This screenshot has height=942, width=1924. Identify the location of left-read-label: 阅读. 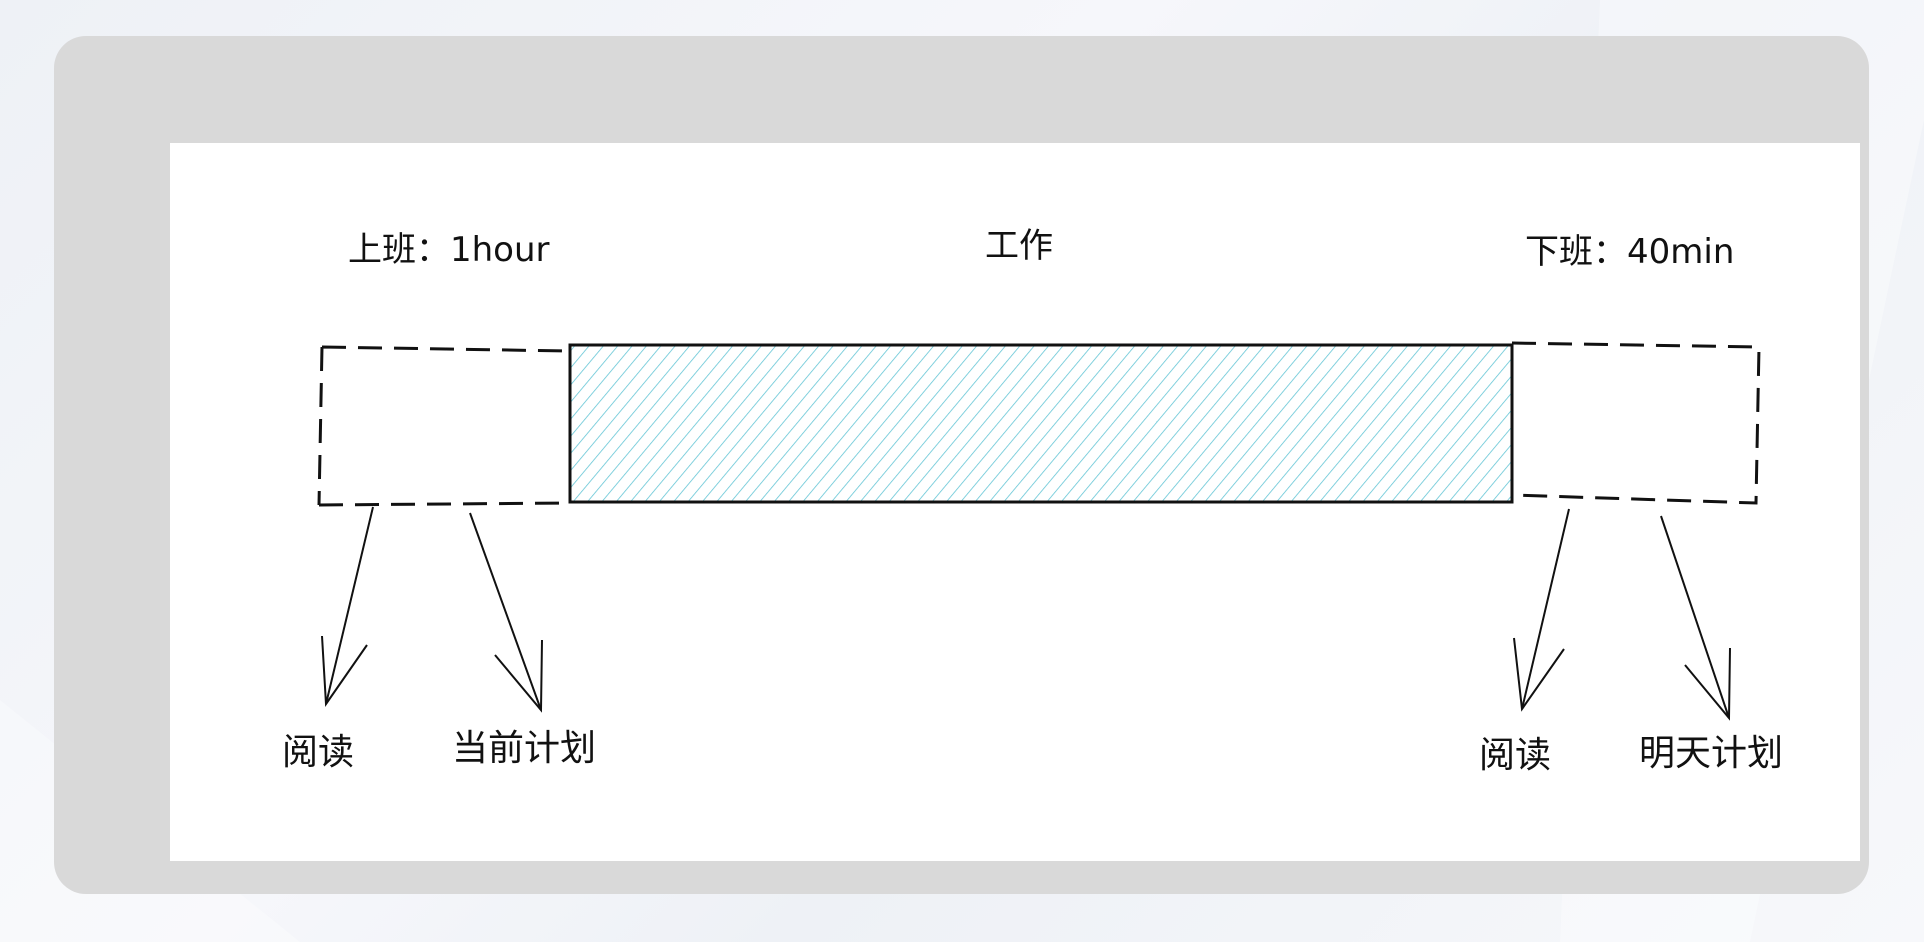
(318, 752).